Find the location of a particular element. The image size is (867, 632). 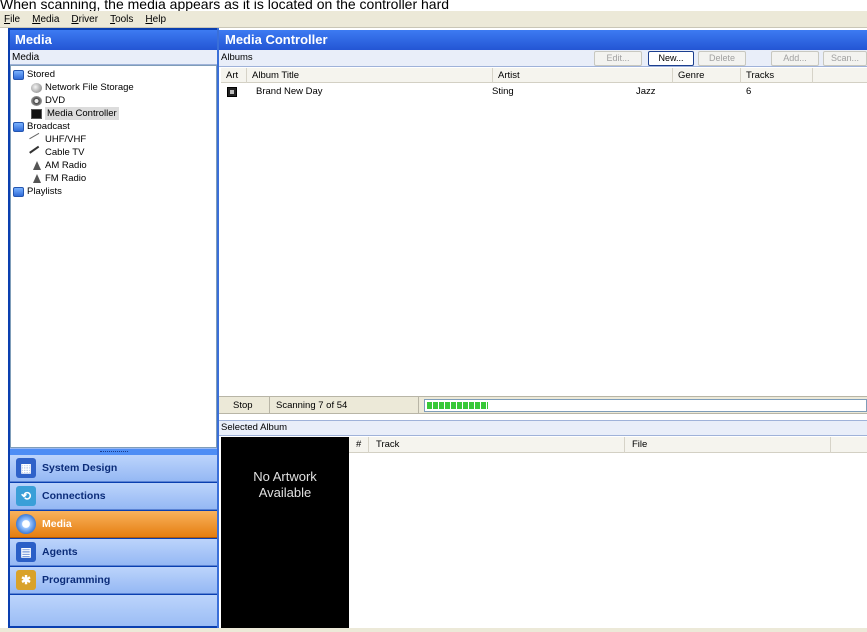

media-disc-icon is located at coordinates (26, 524).